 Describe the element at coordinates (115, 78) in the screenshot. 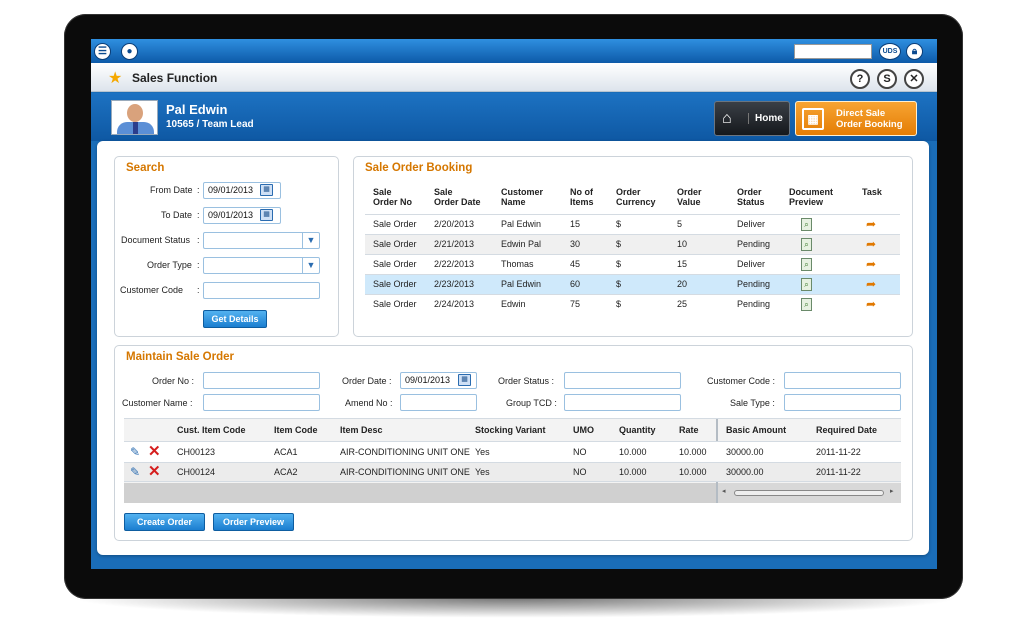

I see `star-icon: ★` at that location.